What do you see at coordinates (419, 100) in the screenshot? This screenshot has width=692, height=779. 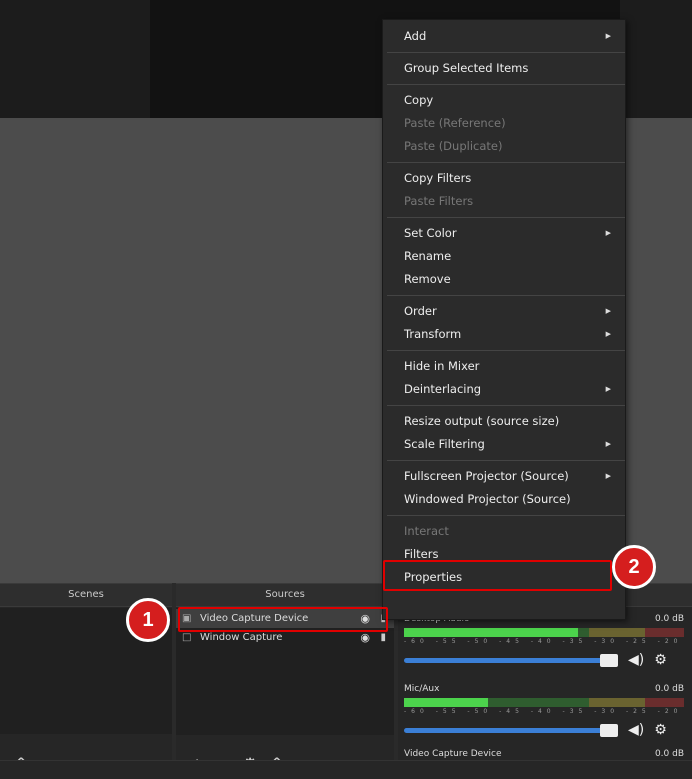 I see `menu-item-label: Copy` at bounding box center [419, 100].